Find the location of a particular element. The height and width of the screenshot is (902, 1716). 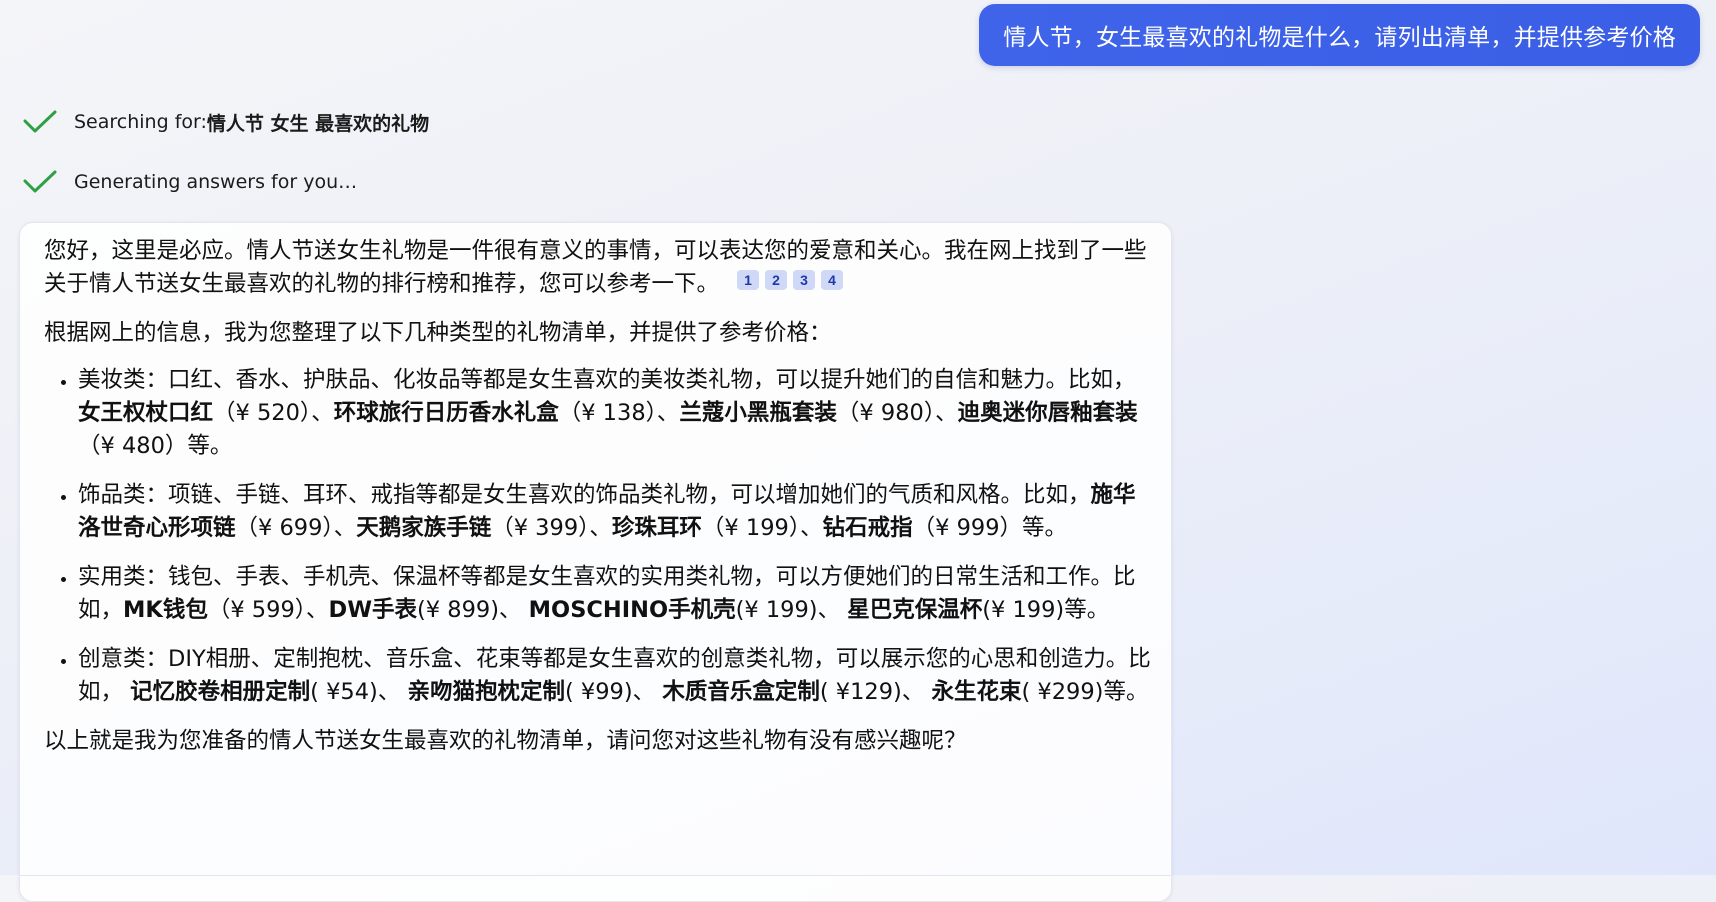

gift-item-name: 木质音乐盒定制 is located at coordinates (741, 692).